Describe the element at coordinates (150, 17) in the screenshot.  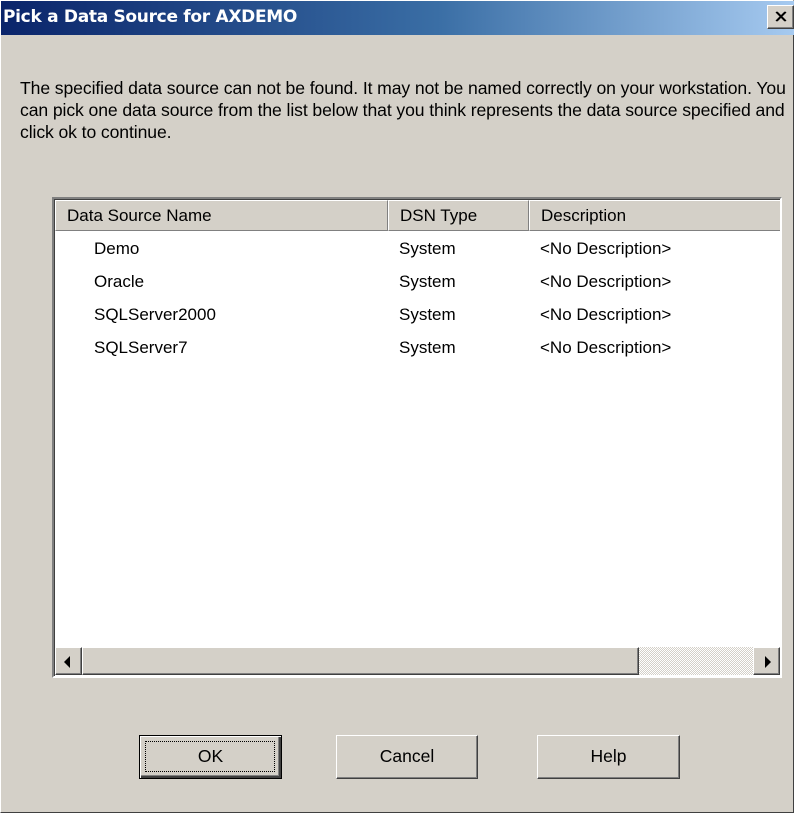
I see `window-title: Pick a Data Source for AXDEMO` at that location.